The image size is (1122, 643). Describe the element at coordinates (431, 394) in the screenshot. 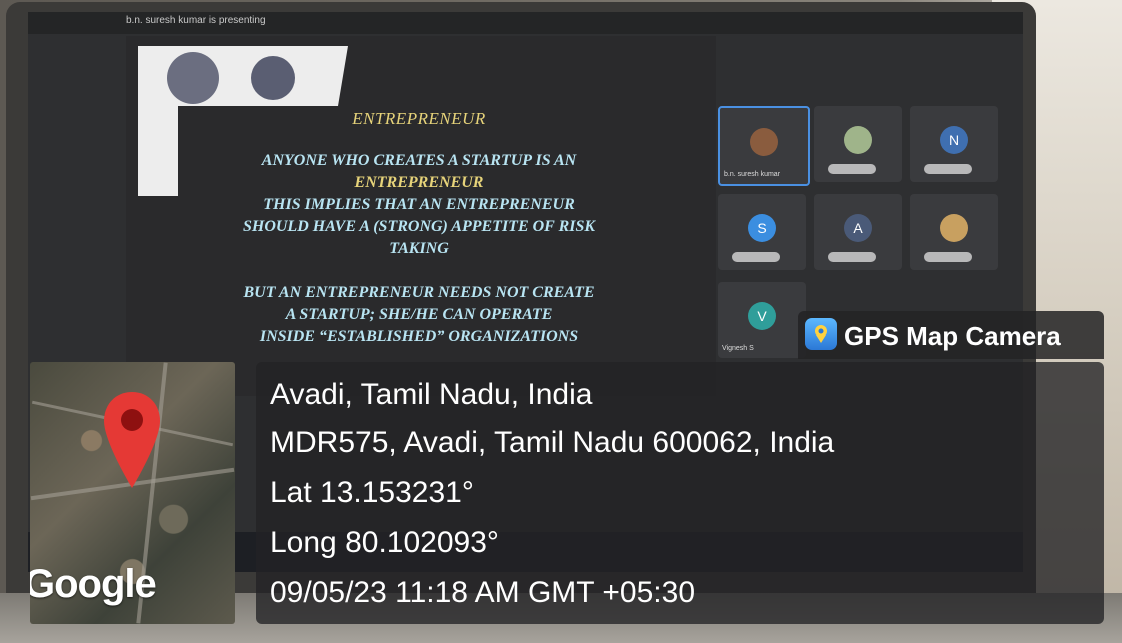

I see `location-title: Avadi, Tamil Nadu, India` at that location.